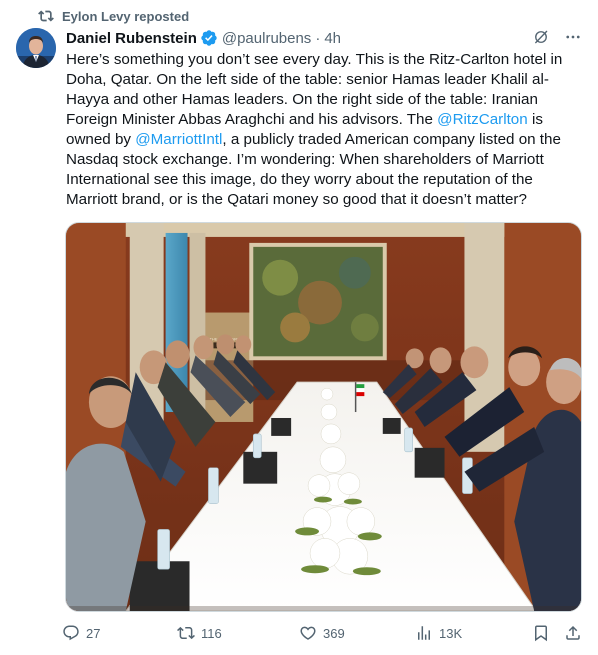  I want to click on avatar-photo, so click(36, 48).